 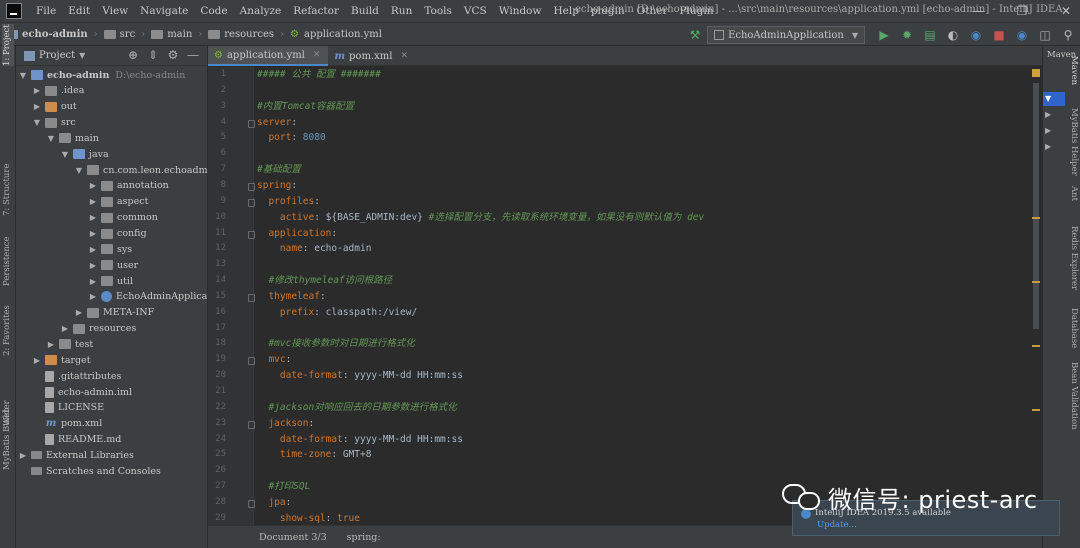 I want to click on vcs-update-icon: ◉, so click(x=1022, y=35).